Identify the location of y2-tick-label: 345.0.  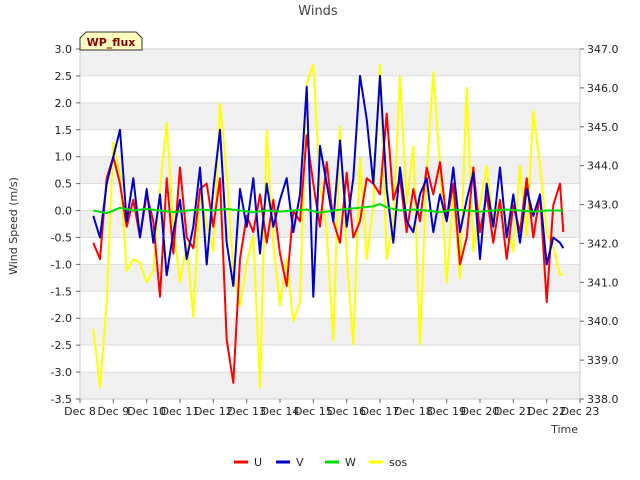
(603, 127).